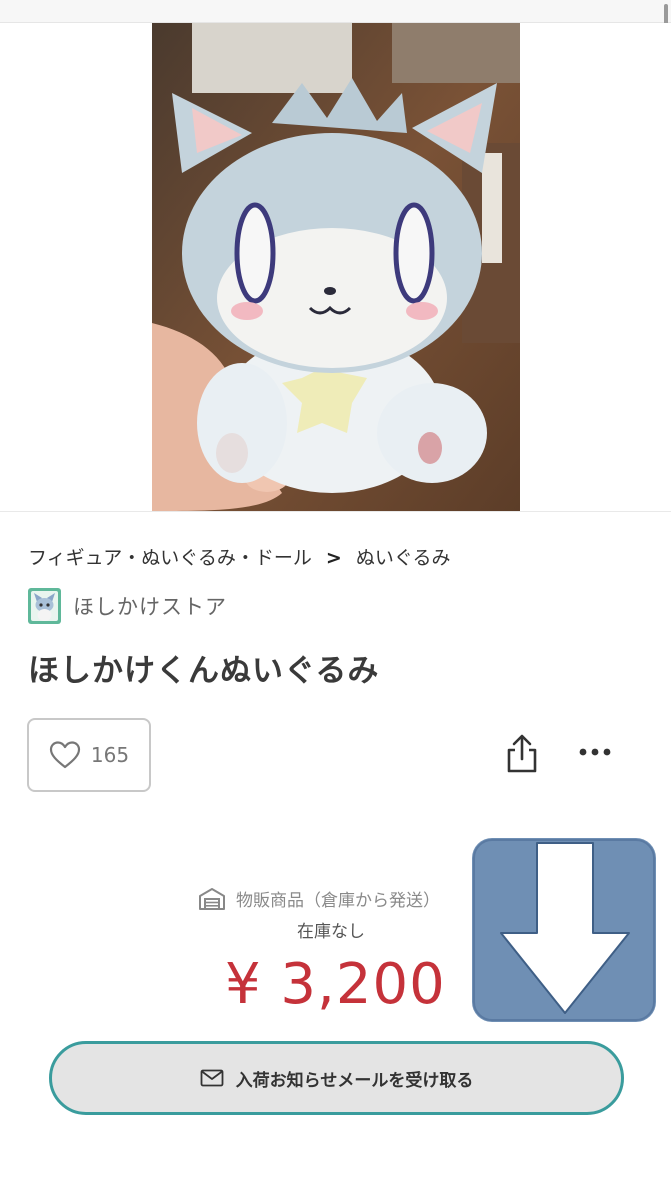 Image resolution: width=671 pixels, height=1200 pixels. Describe the element at coordinates (110, 755) in the screenshot. I see `like-count: 165` at that location.